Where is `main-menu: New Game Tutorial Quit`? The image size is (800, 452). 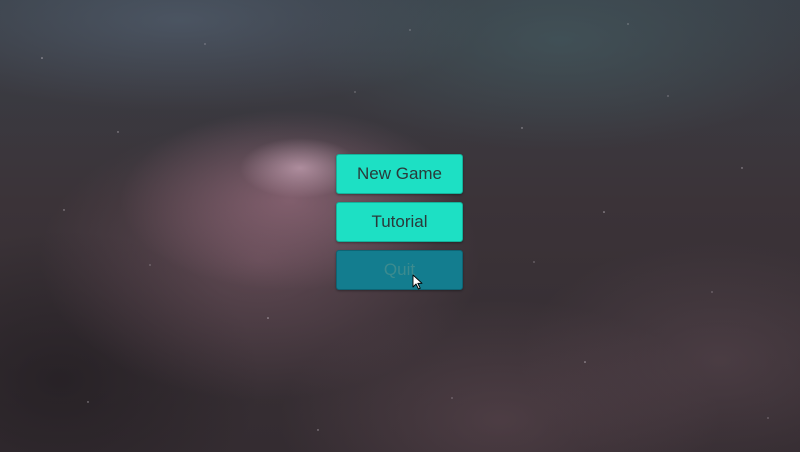 main-menu: New Game Tutorial Quit is located at coordinates (399, 226).